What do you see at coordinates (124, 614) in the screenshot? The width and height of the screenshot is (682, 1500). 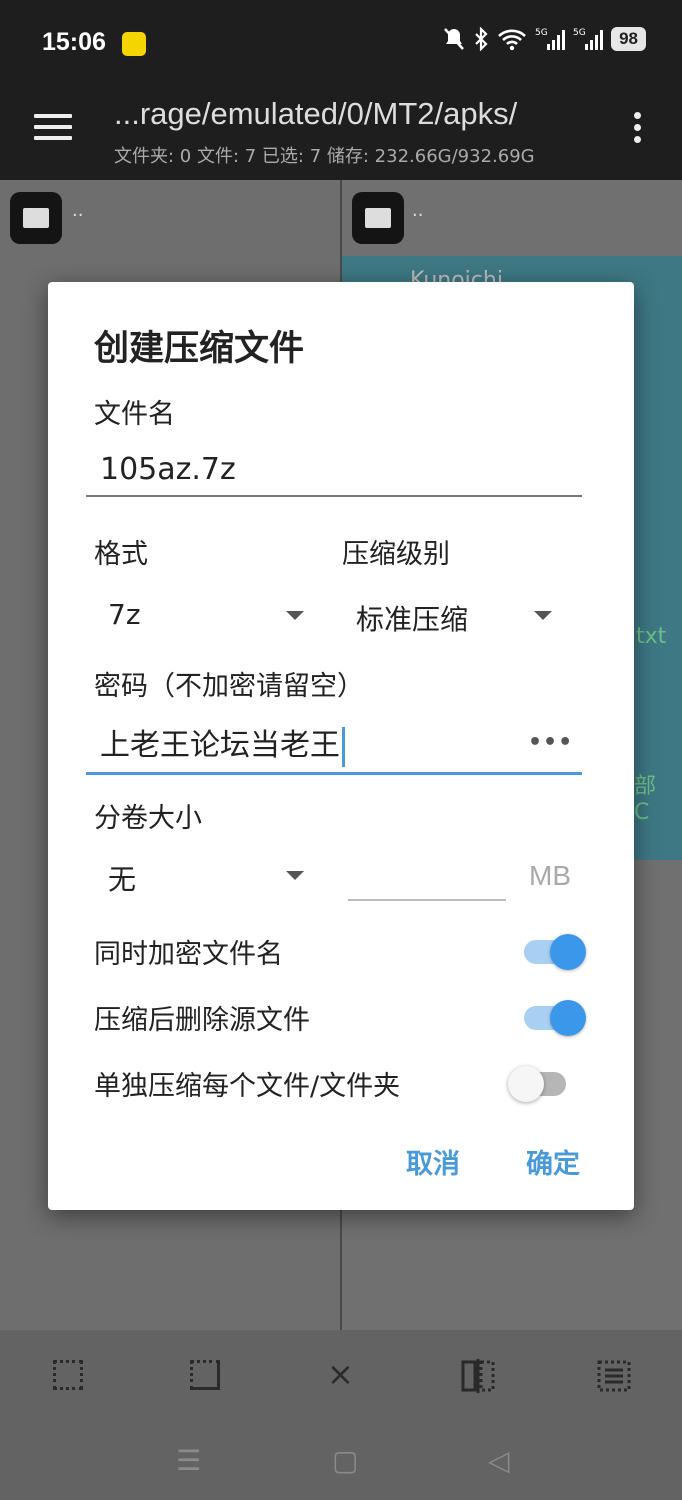 I see `format-select: 7z` at bounding box center [124, 614].